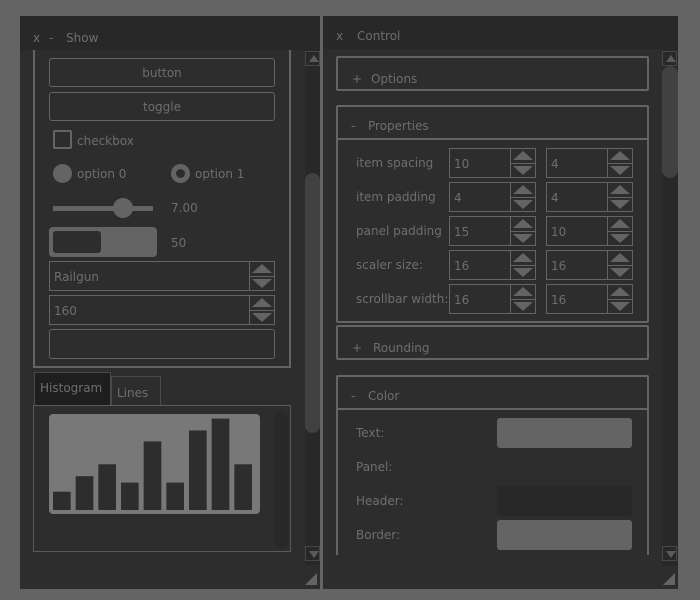  Describe the element at coordinates (162, 310) in the screenshot. I see `int-property: 160` at that location.